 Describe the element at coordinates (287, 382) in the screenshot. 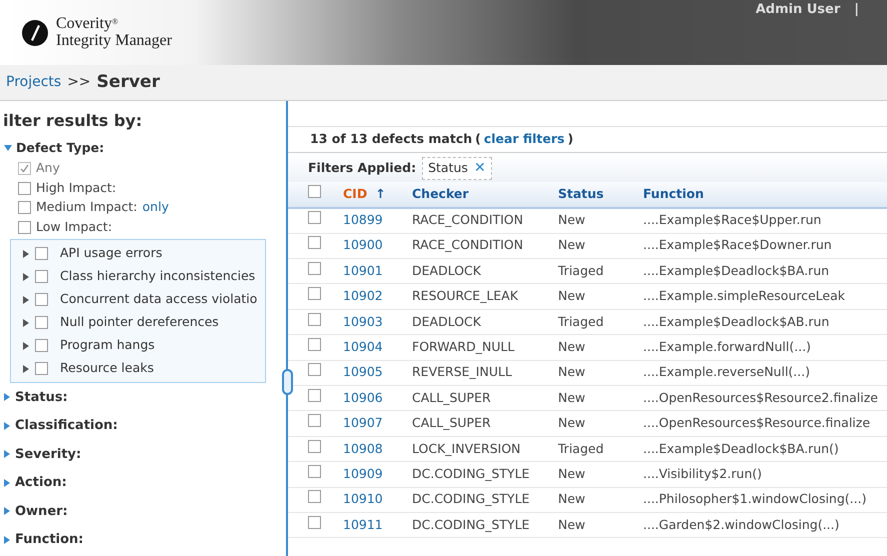

I see `splitter-handle` at that location.